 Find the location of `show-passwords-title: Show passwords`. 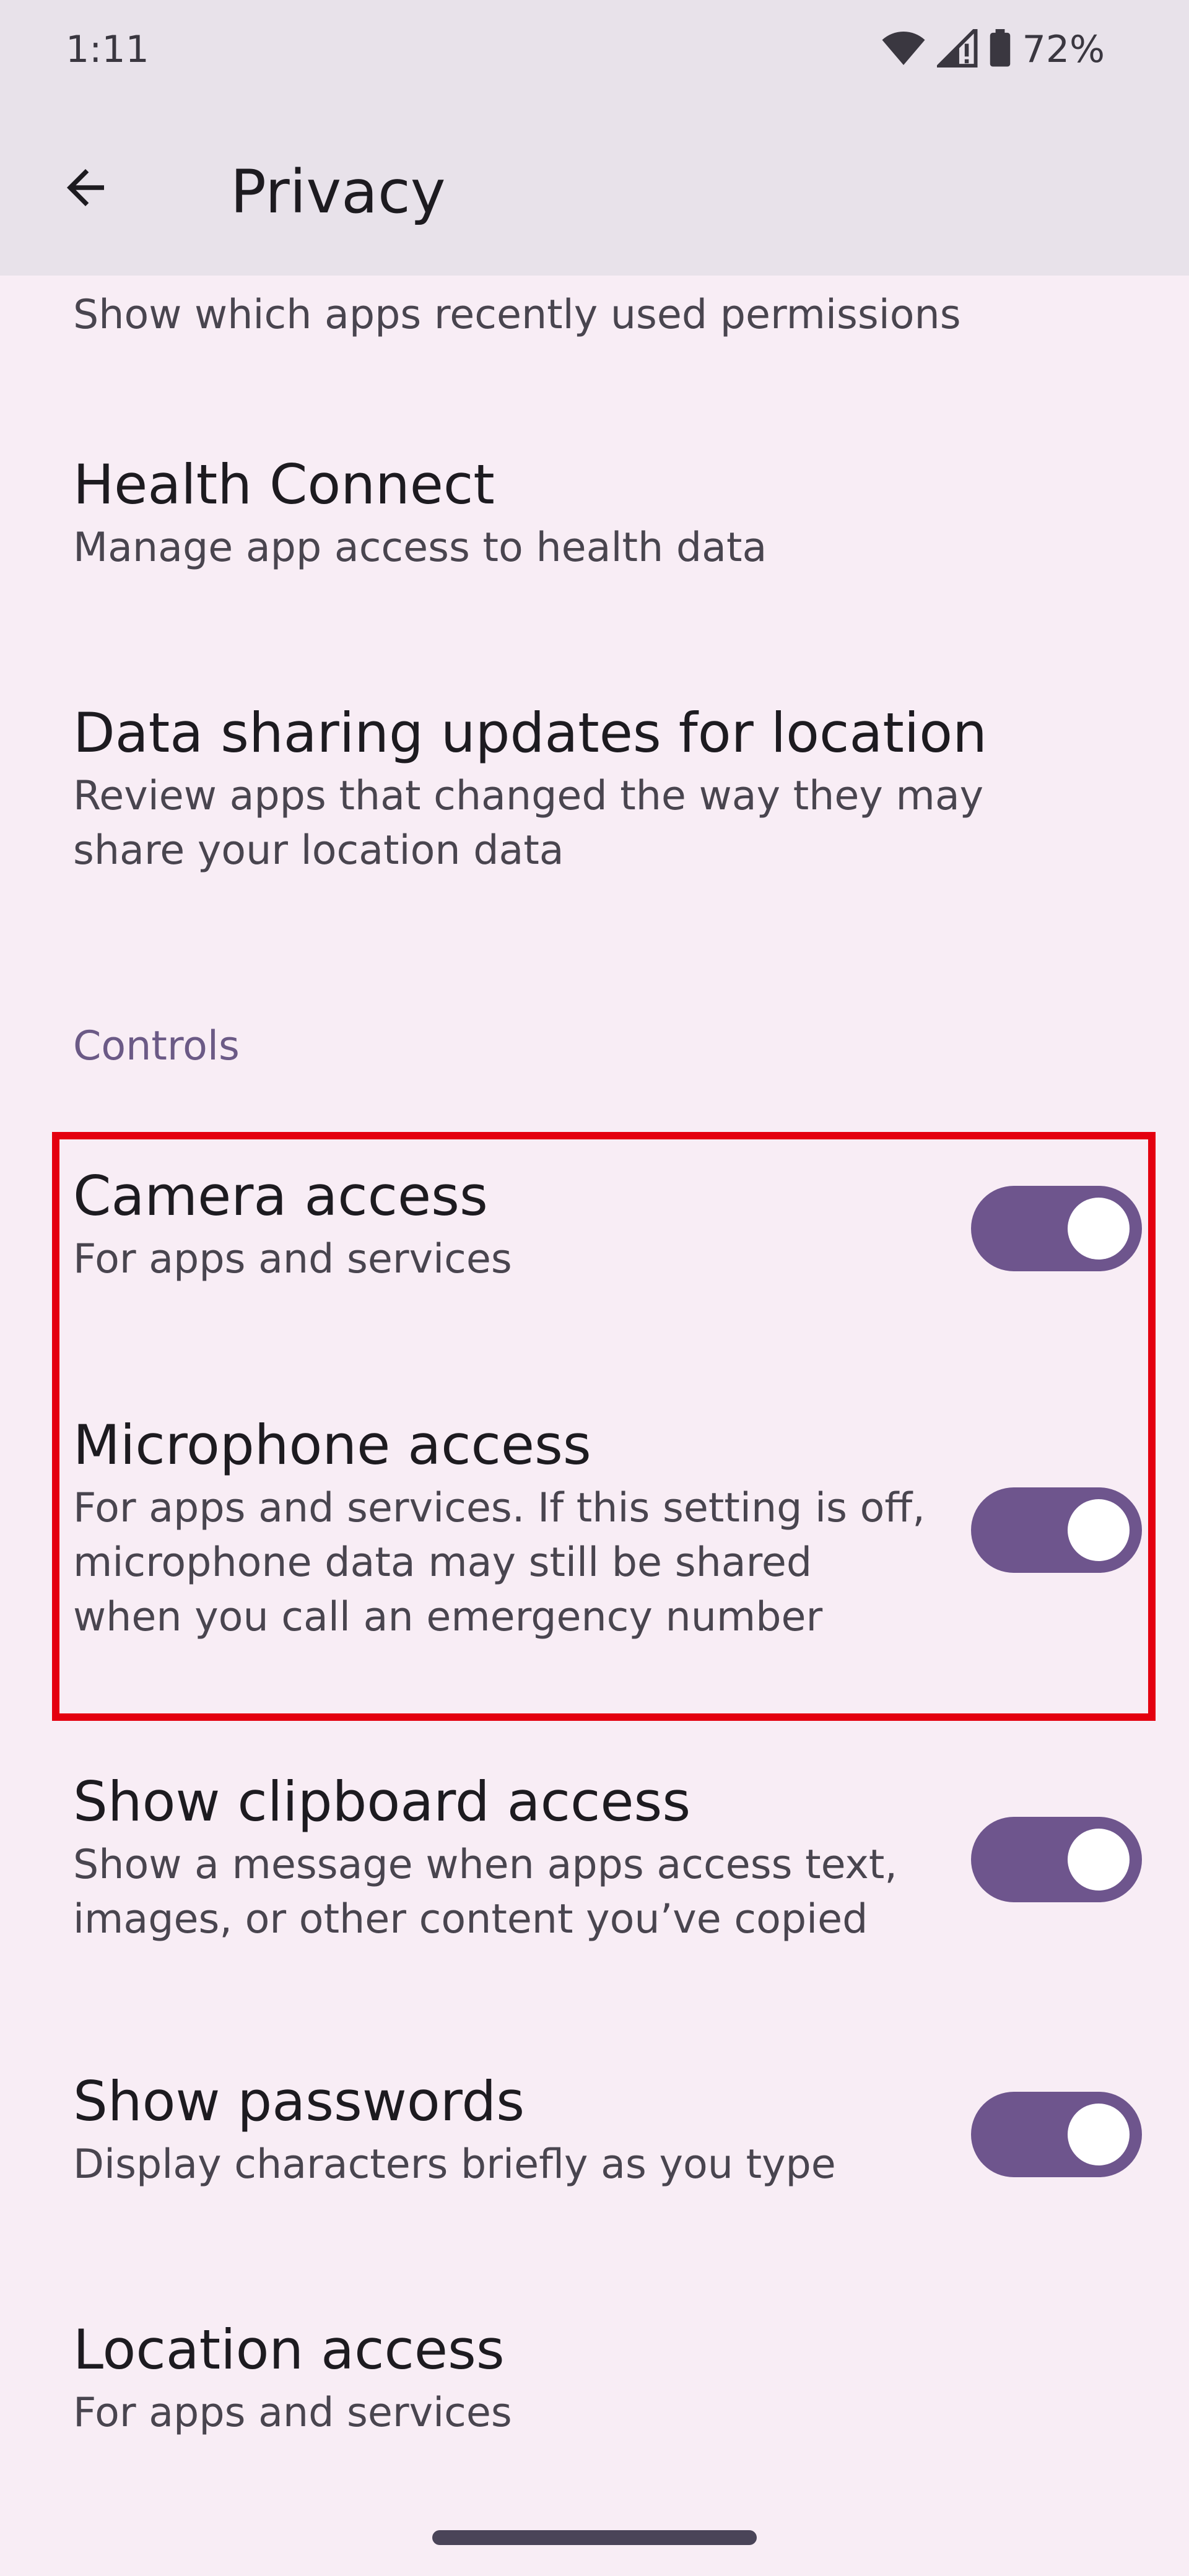

show-passwords-title: Show passwords is located at coordinates (299, 2101).